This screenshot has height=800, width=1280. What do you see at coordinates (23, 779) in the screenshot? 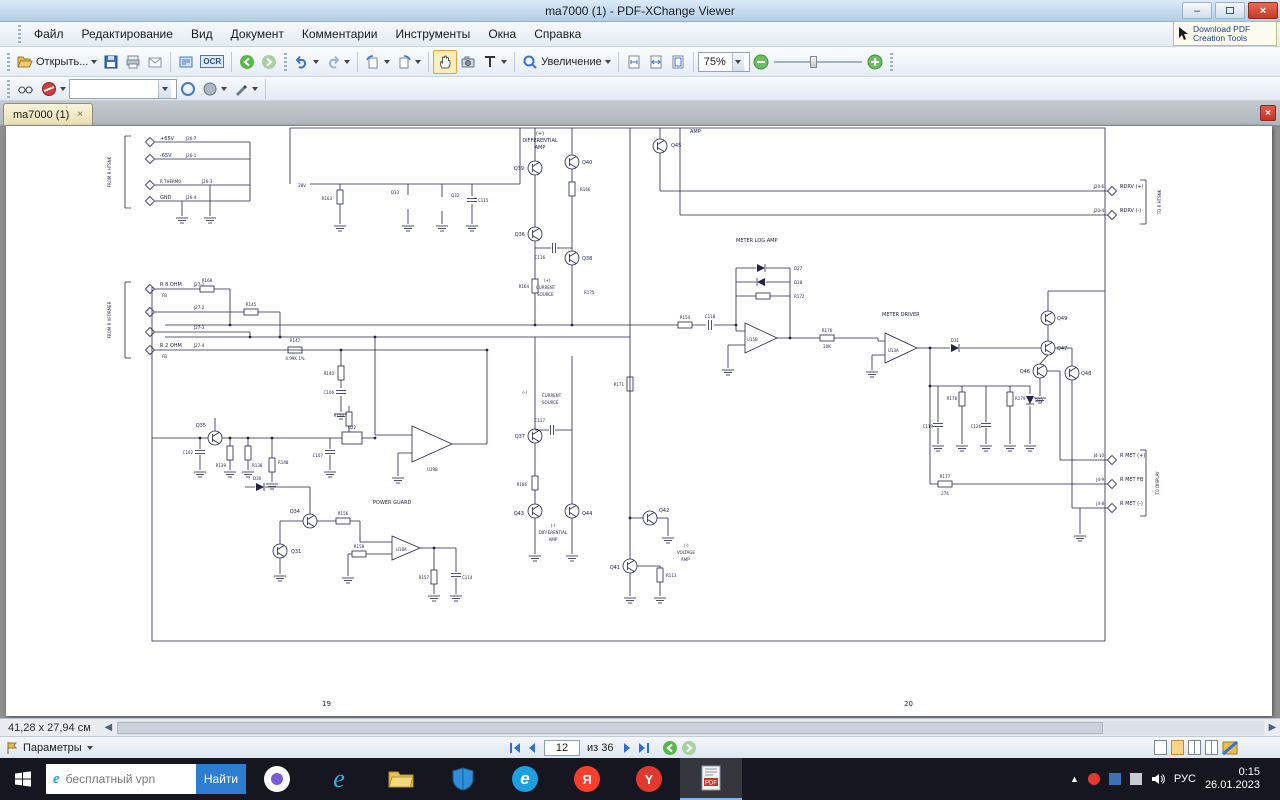
I see `start-button` at bounding box center [23, 779].